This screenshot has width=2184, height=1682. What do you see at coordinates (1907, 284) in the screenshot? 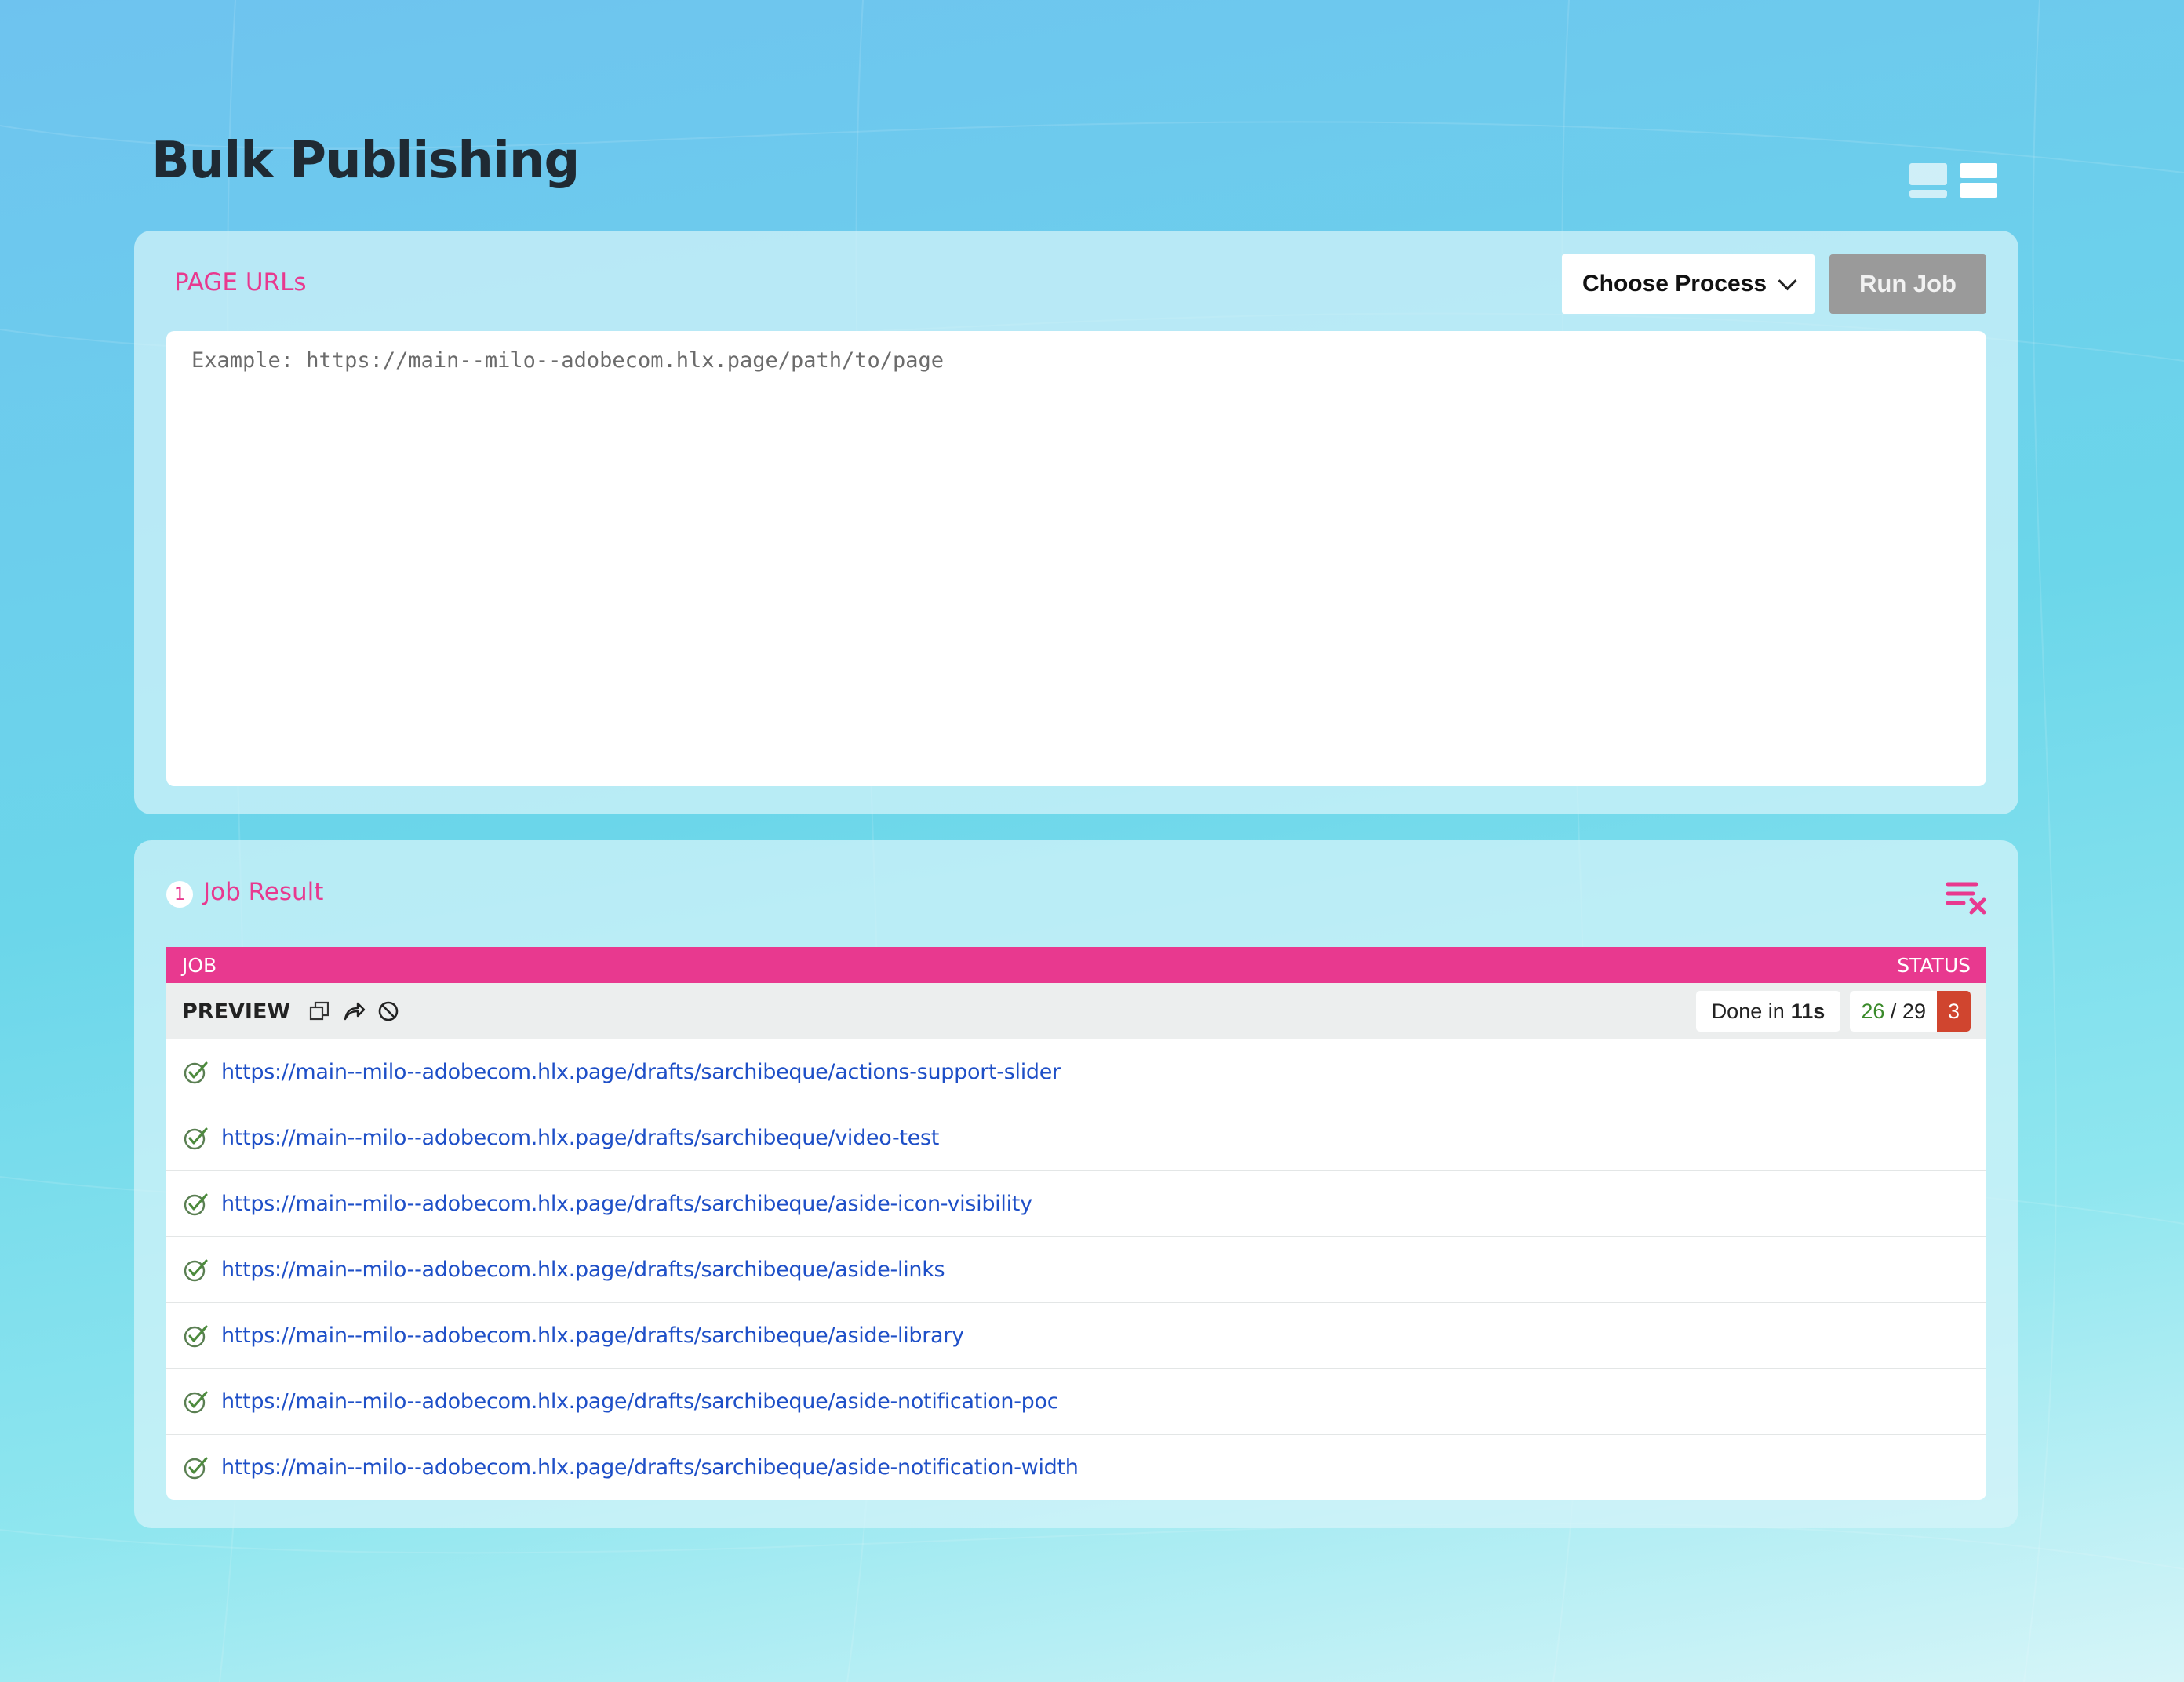
I see `run-job-button: Run Job` at bounding box center [1907, 284].